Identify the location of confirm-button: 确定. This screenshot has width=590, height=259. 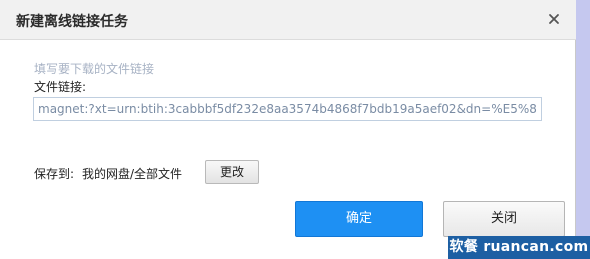
(359, 219).